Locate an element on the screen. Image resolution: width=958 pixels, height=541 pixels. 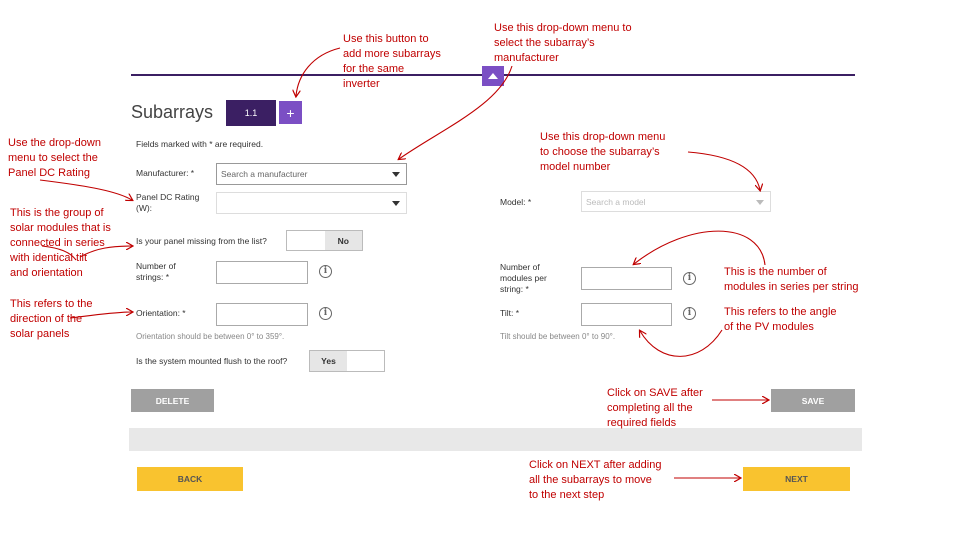
annotation-line: Use this drop-down menu is located at coordinates (603, 137).